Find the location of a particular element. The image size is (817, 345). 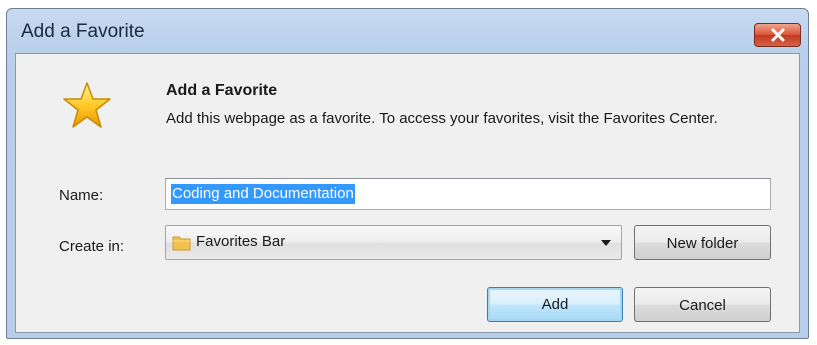

window-title: Add a Favorite is located at coordinates (83, 31).